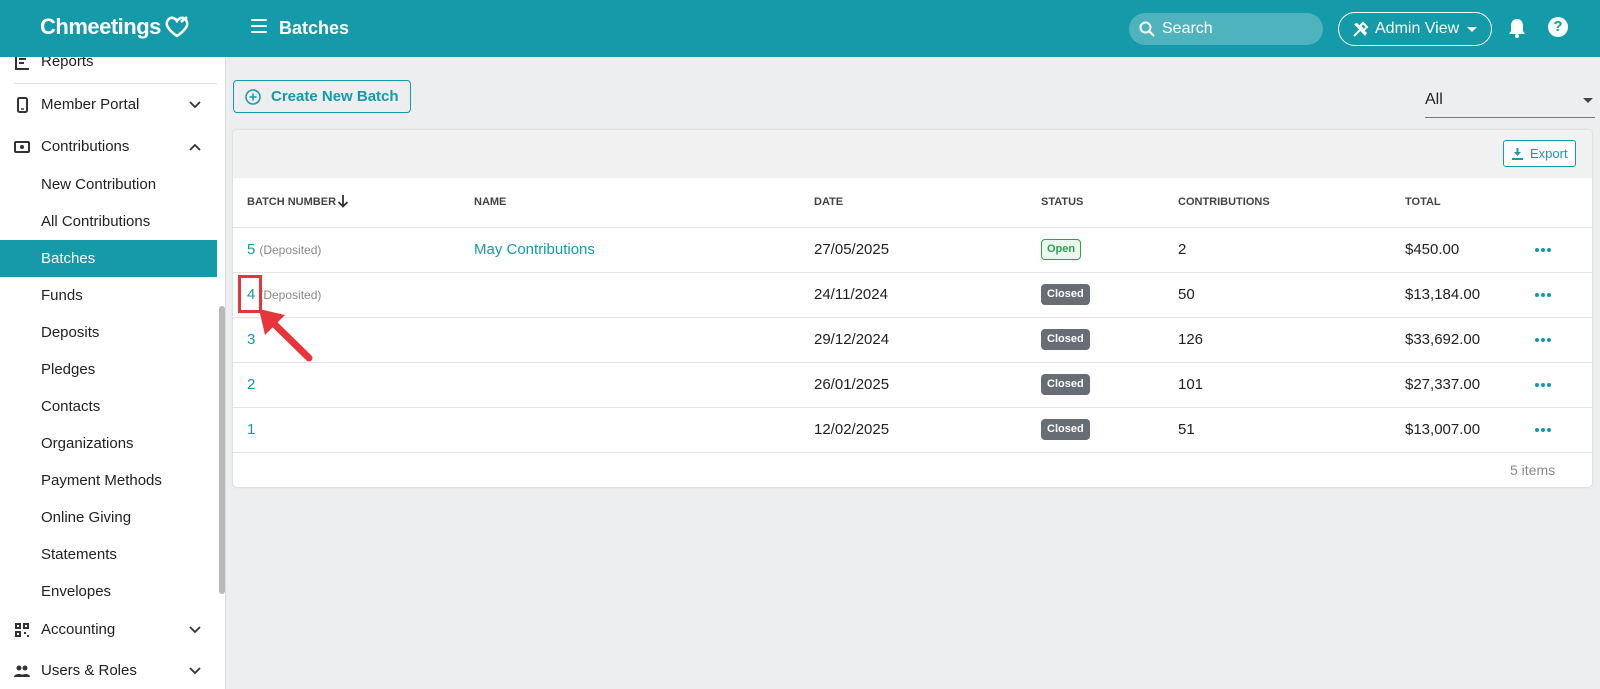 This screenshot has height=689, width=1600. I want to click on sidebar-item-label: Payment Methods, so click(101, 480).